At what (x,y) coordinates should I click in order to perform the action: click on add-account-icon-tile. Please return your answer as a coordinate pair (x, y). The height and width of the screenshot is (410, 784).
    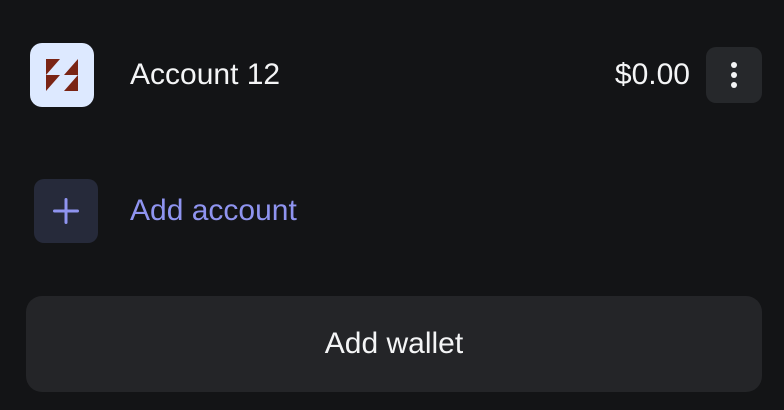
    Looking at the image, I should click on (66, 211).